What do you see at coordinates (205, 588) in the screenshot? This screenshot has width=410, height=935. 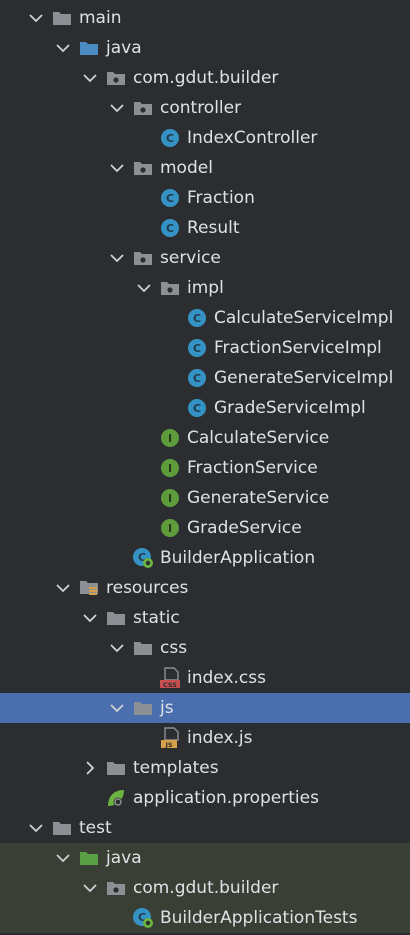 I see `tree-item-resources: resources` at bounding box center [205, 588].